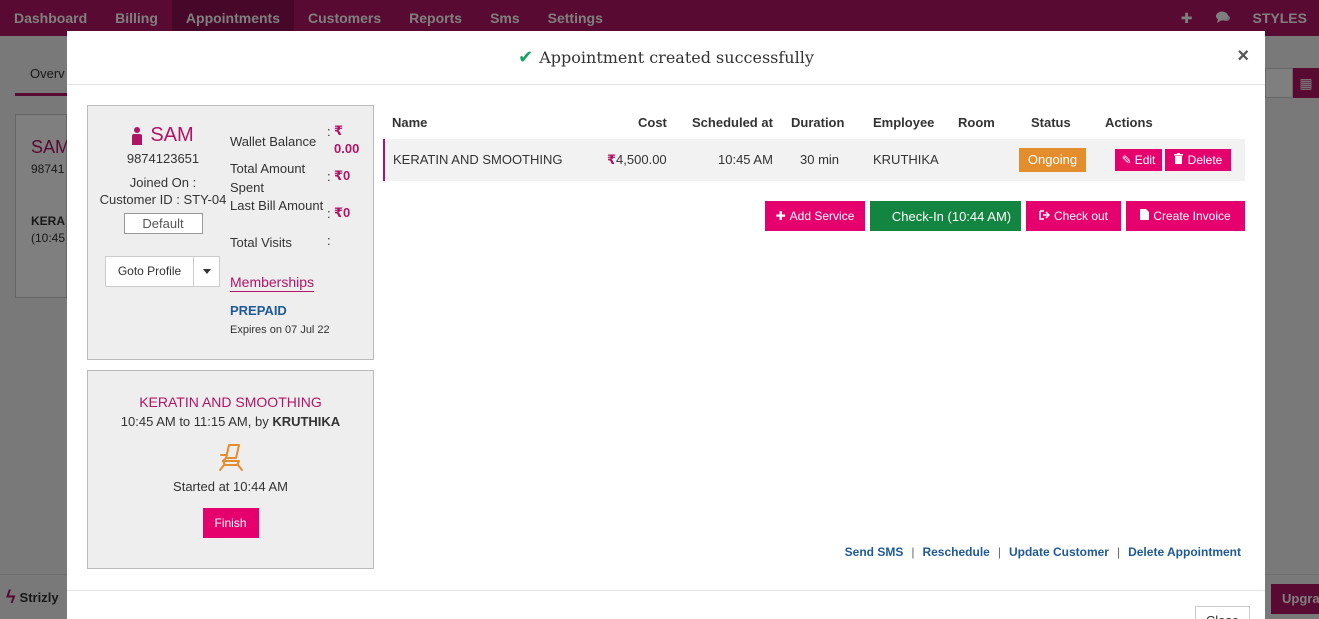 This screenshot has width=1319, height=619. I want to click on caret-down-icon, so click(206, 271).